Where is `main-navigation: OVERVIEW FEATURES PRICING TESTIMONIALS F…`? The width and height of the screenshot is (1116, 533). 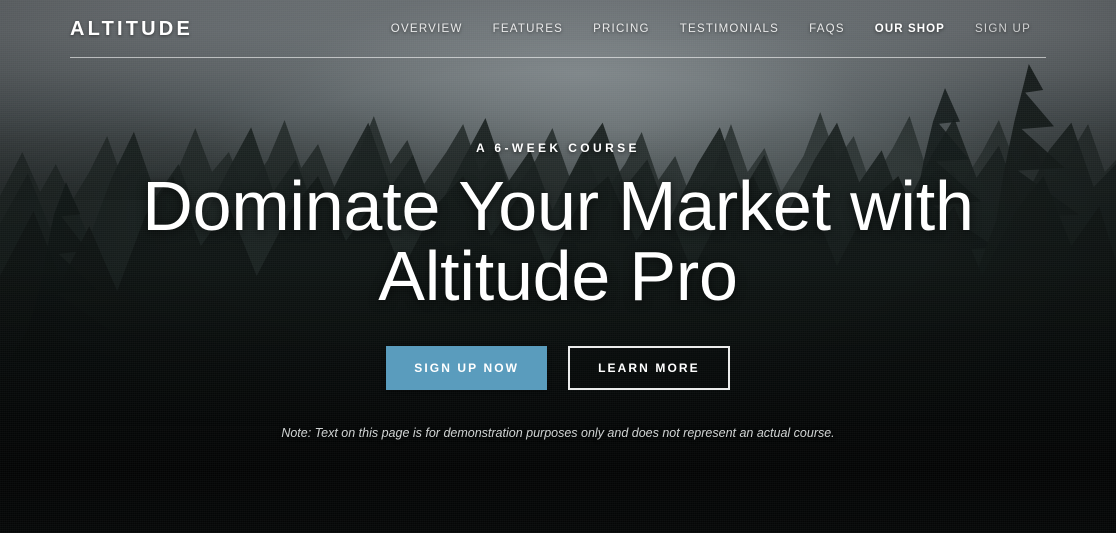
main-navigation: OVERVIEW FEATURES PRICING TESTIMONIALS F… is located at coordinates (711, 29).